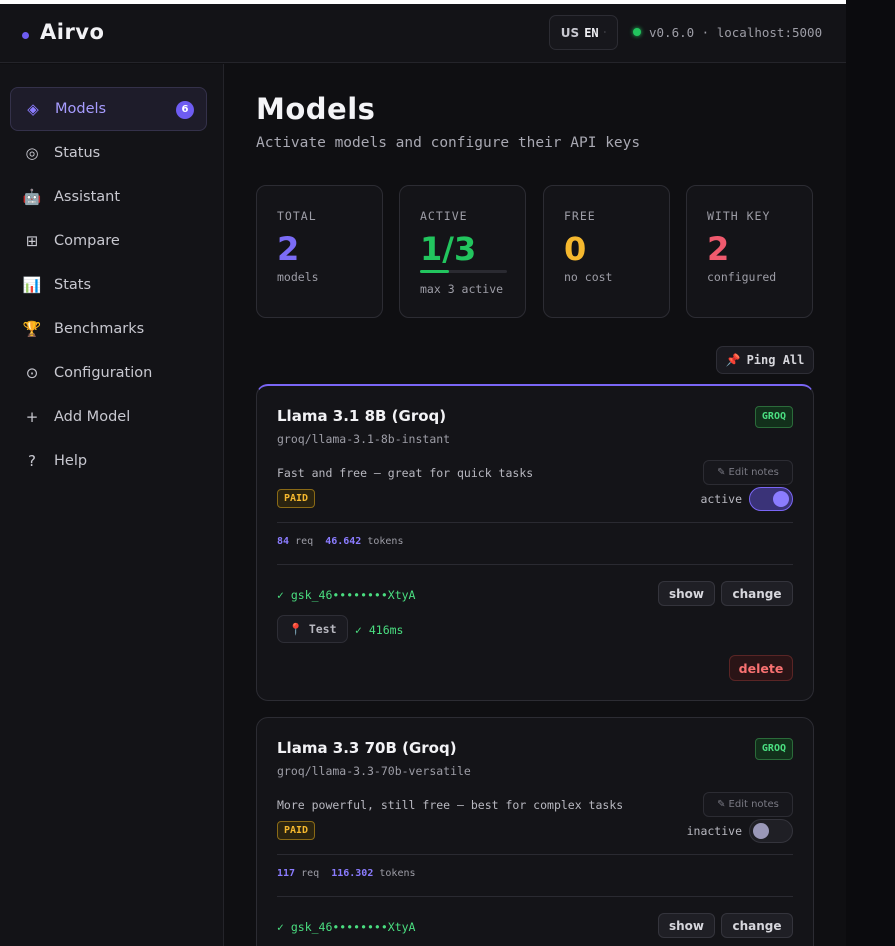 The width and height of the screenshot is (895, 946). Describe the element at coordinates (108, 153) in the screenshot. I see `sidebar-item-status: ◎ Status` at that location.